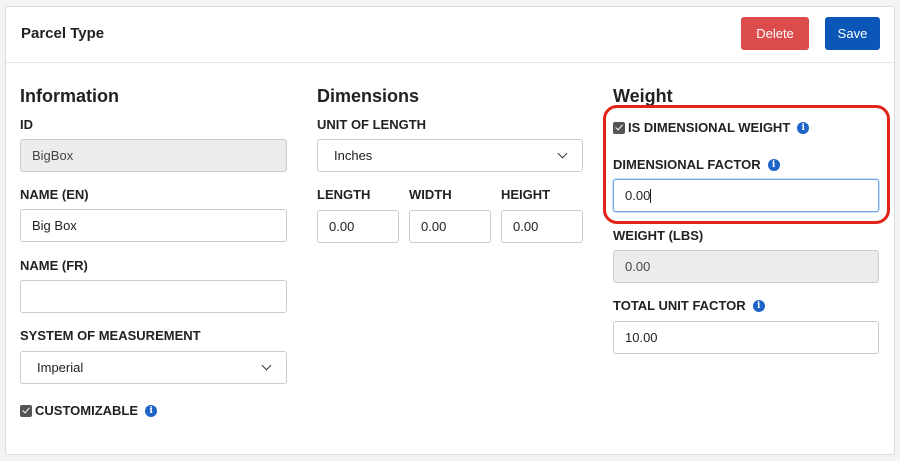 The height and width of the screenshot is (461, 900). I want to click on system-of-measurement-value: Imperial, so click(60, 367).